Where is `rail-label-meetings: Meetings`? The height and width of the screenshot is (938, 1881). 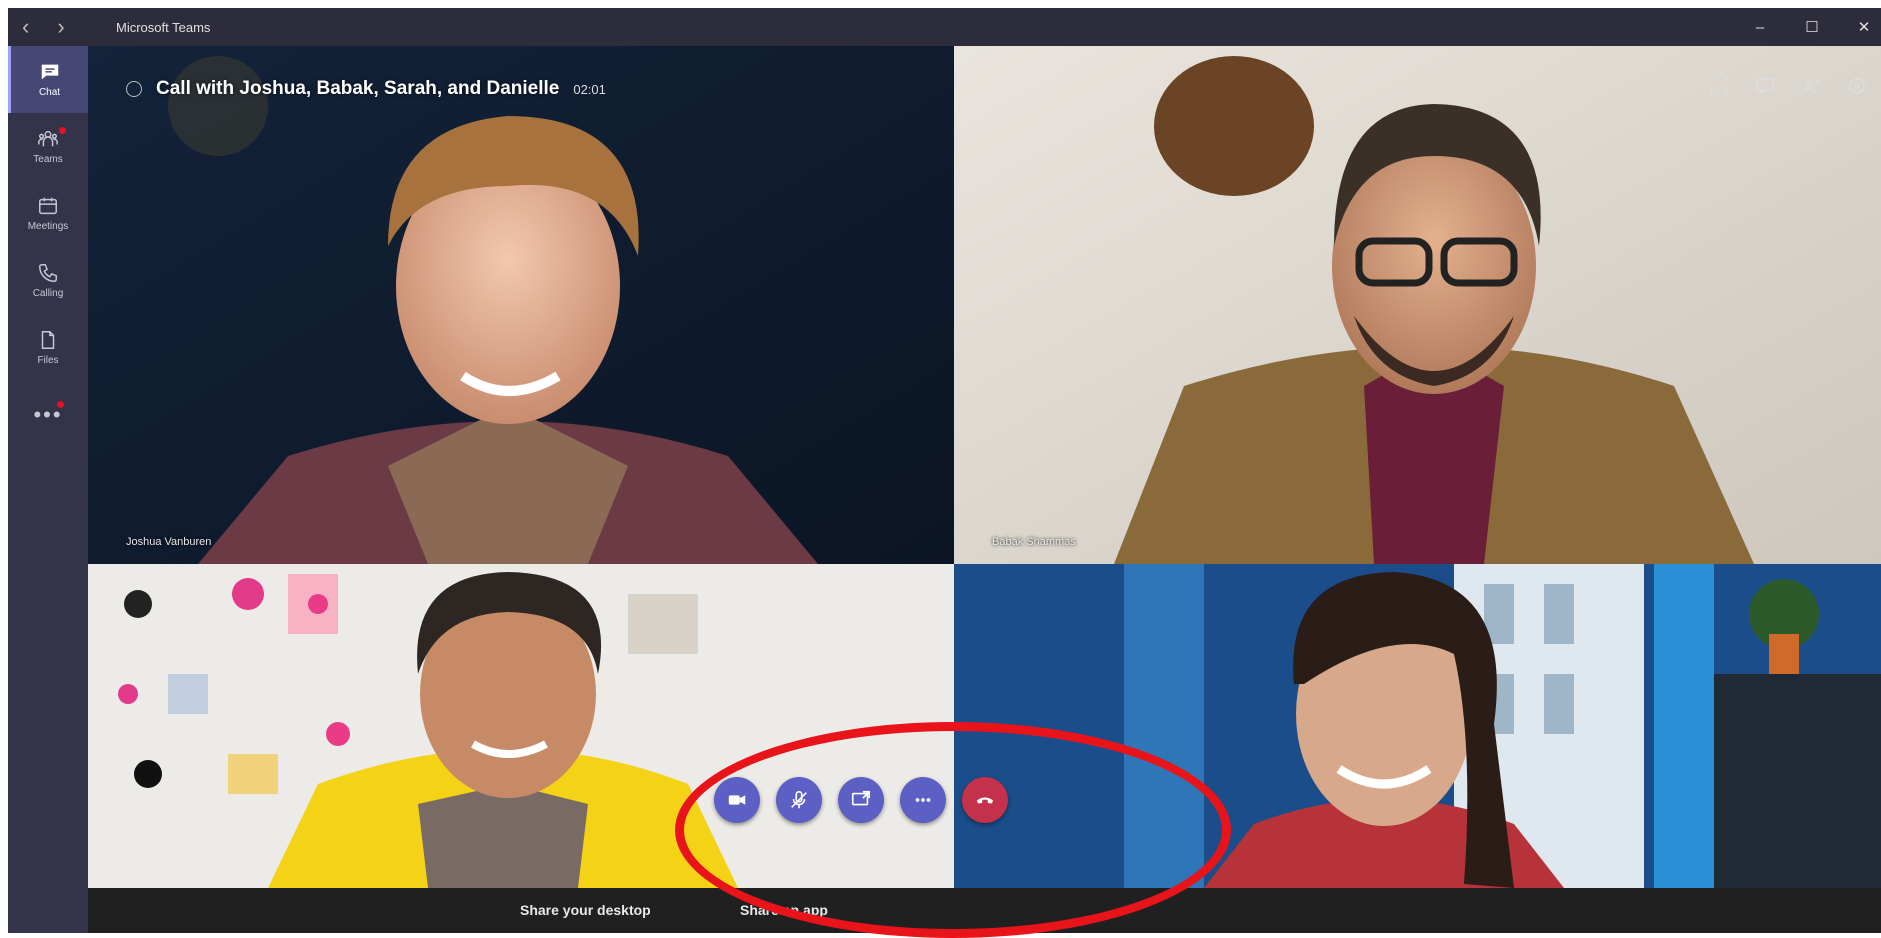
rail-label-meetings: Meetings is located at coordinates (48, 226).